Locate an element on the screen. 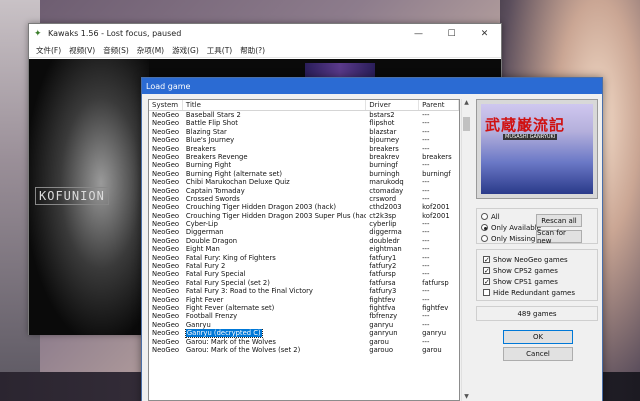 This screenshot has width=640, height=401. menu-tools: 工具(T) is located at coordinates (219, 50).